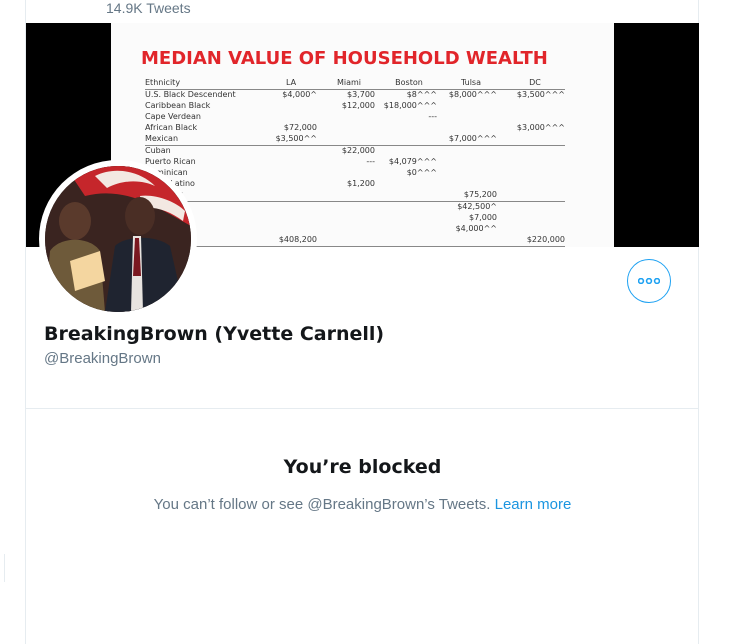  I want to click on avatar, so click(118, 239).